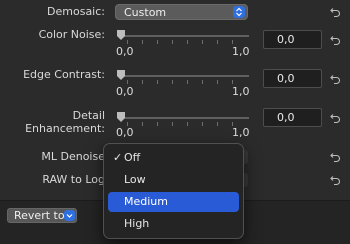  What do you see at coordinates (69, 215) in the screenshot?
I see `chevron-down-icon` at bounding box center [69, 215].